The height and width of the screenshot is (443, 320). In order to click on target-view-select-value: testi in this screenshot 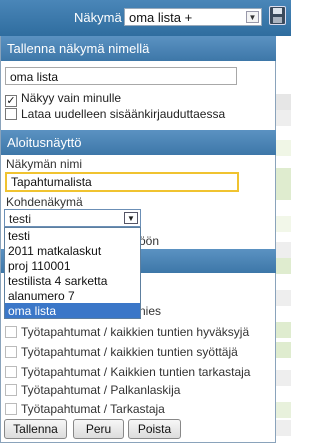, I will do `click(20, 219)`.